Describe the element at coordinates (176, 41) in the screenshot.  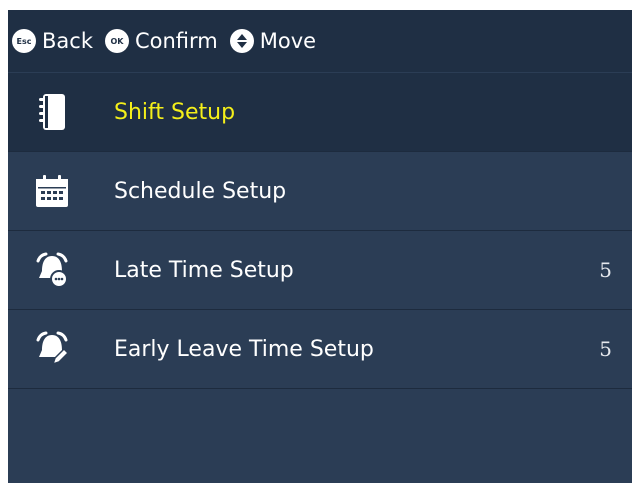
I see `hint-confirm-label: Confirm` at that location.